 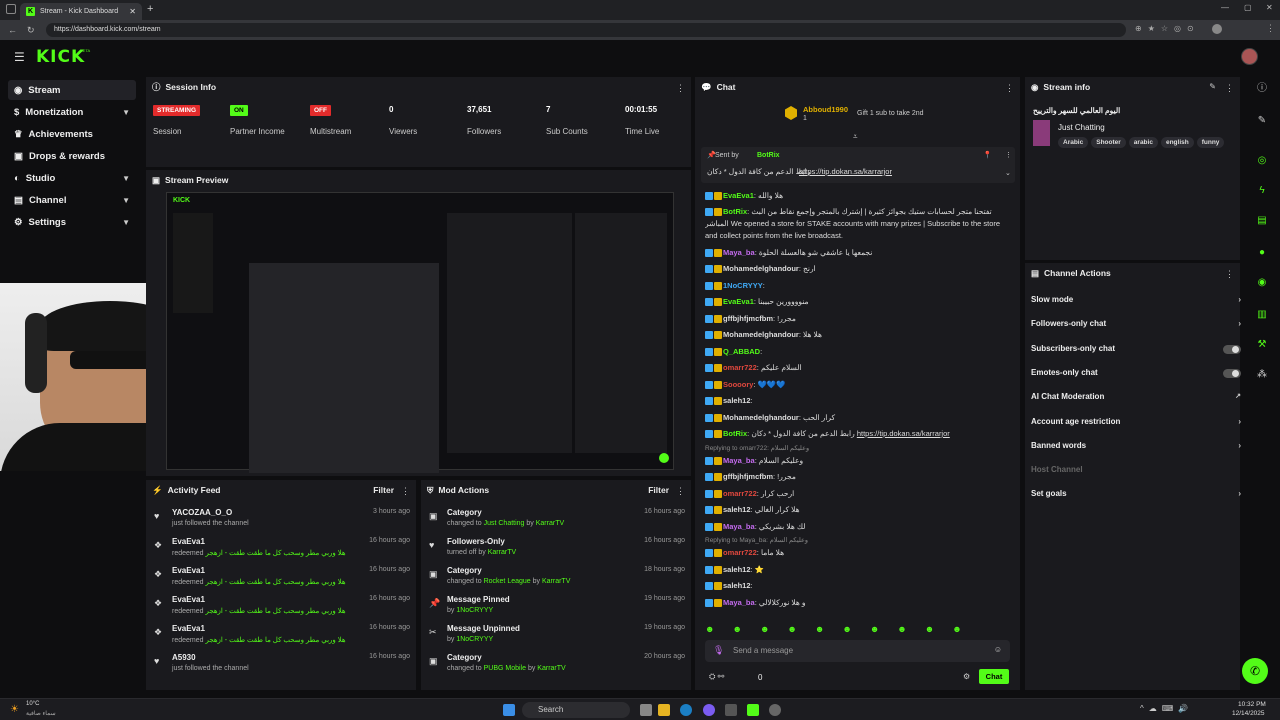 I want to click on edit-icon: ✎, so click(x=1262, y=121).